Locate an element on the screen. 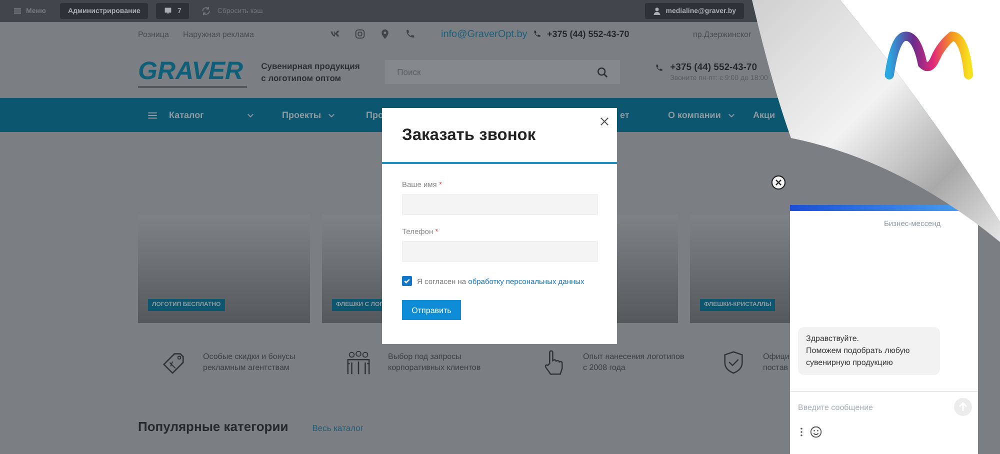  dialog-title: Заказать звонок is located at coordinates (469, 135).